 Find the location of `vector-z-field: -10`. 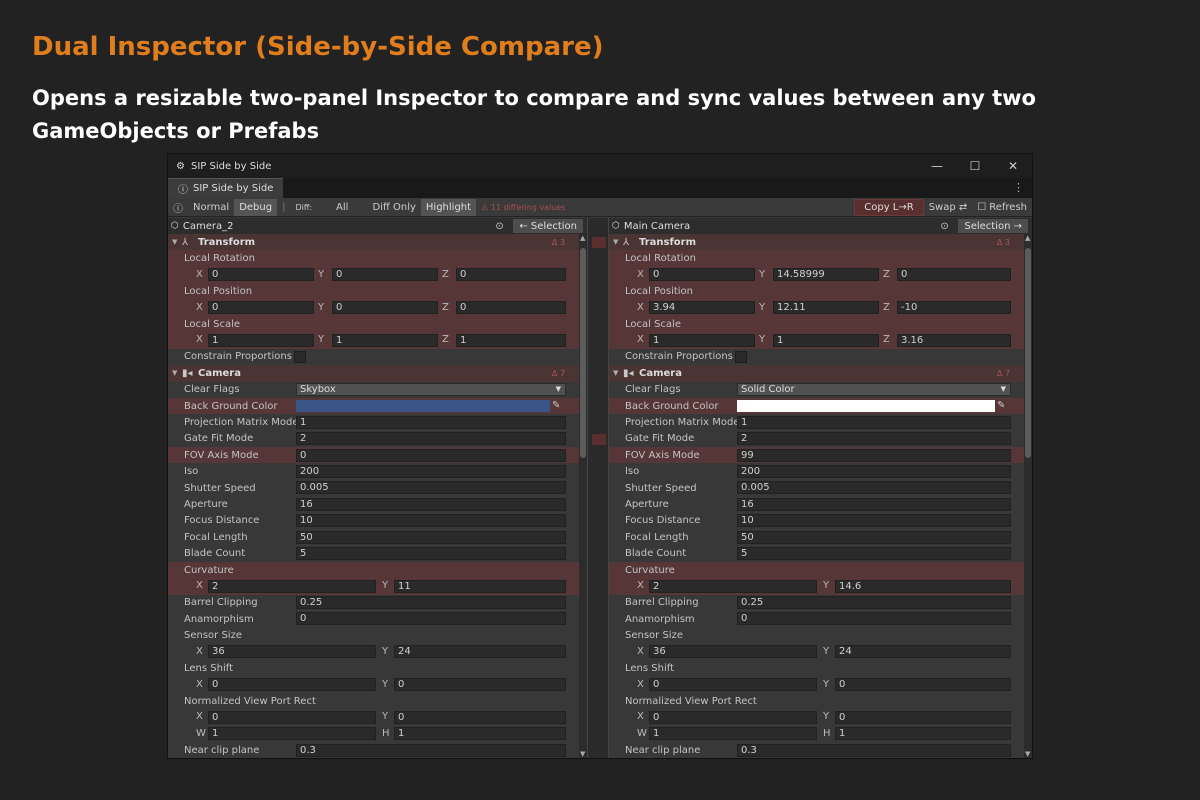

vector-z-field: -10 is located at coordinates (953, 308).